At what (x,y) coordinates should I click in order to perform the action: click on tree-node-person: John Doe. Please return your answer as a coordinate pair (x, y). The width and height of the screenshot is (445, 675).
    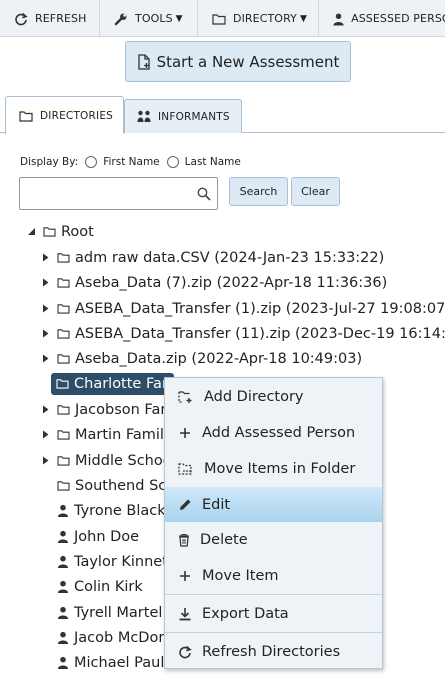
    Looking at the image, I should click on (98, 536).